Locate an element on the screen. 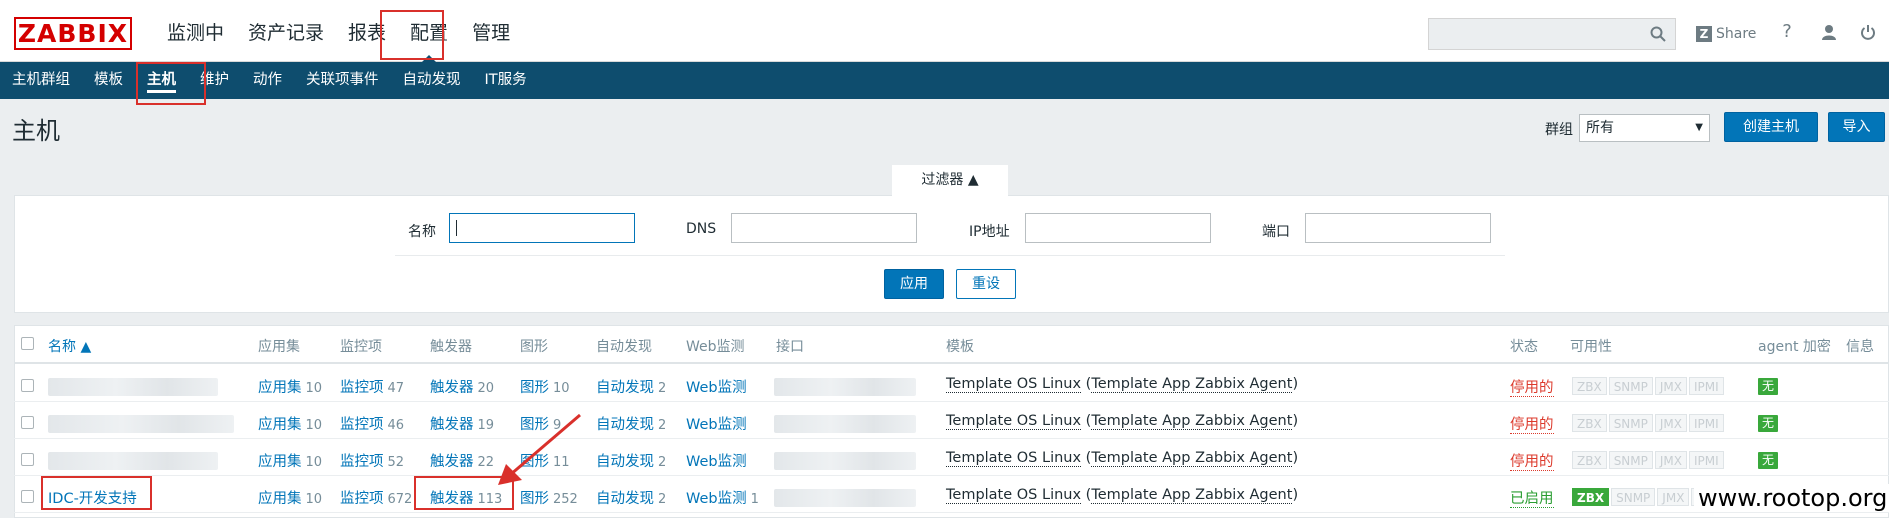 This screenshot has width=1889, height=518. filter-divider is located at coordinates (950, 255).